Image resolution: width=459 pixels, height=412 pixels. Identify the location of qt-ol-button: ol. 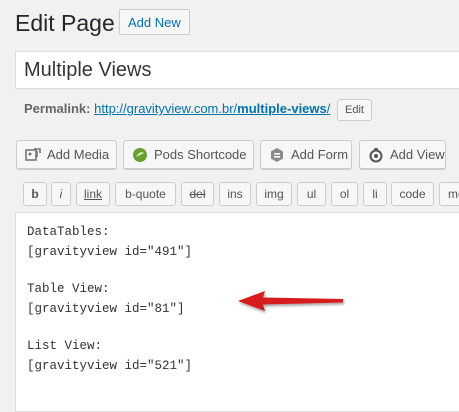
(344, 194).